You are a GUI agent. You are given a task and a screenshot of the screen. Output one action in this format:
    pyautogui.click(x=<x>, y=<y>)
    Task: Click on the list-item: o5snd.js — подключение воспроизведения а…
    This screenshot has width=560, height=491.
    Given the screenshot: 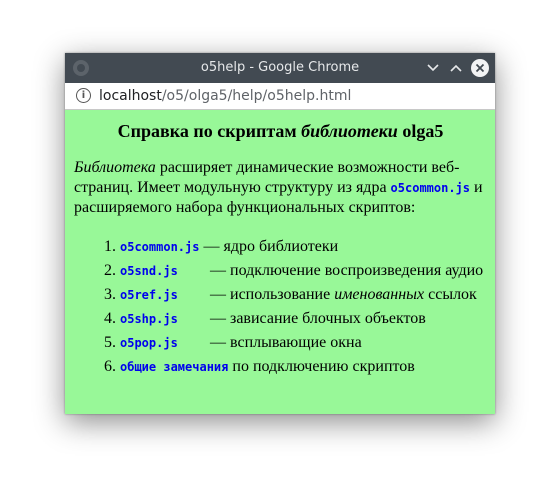 What is the action you would take?
    pyautogui.click(x=307, y=271)
    